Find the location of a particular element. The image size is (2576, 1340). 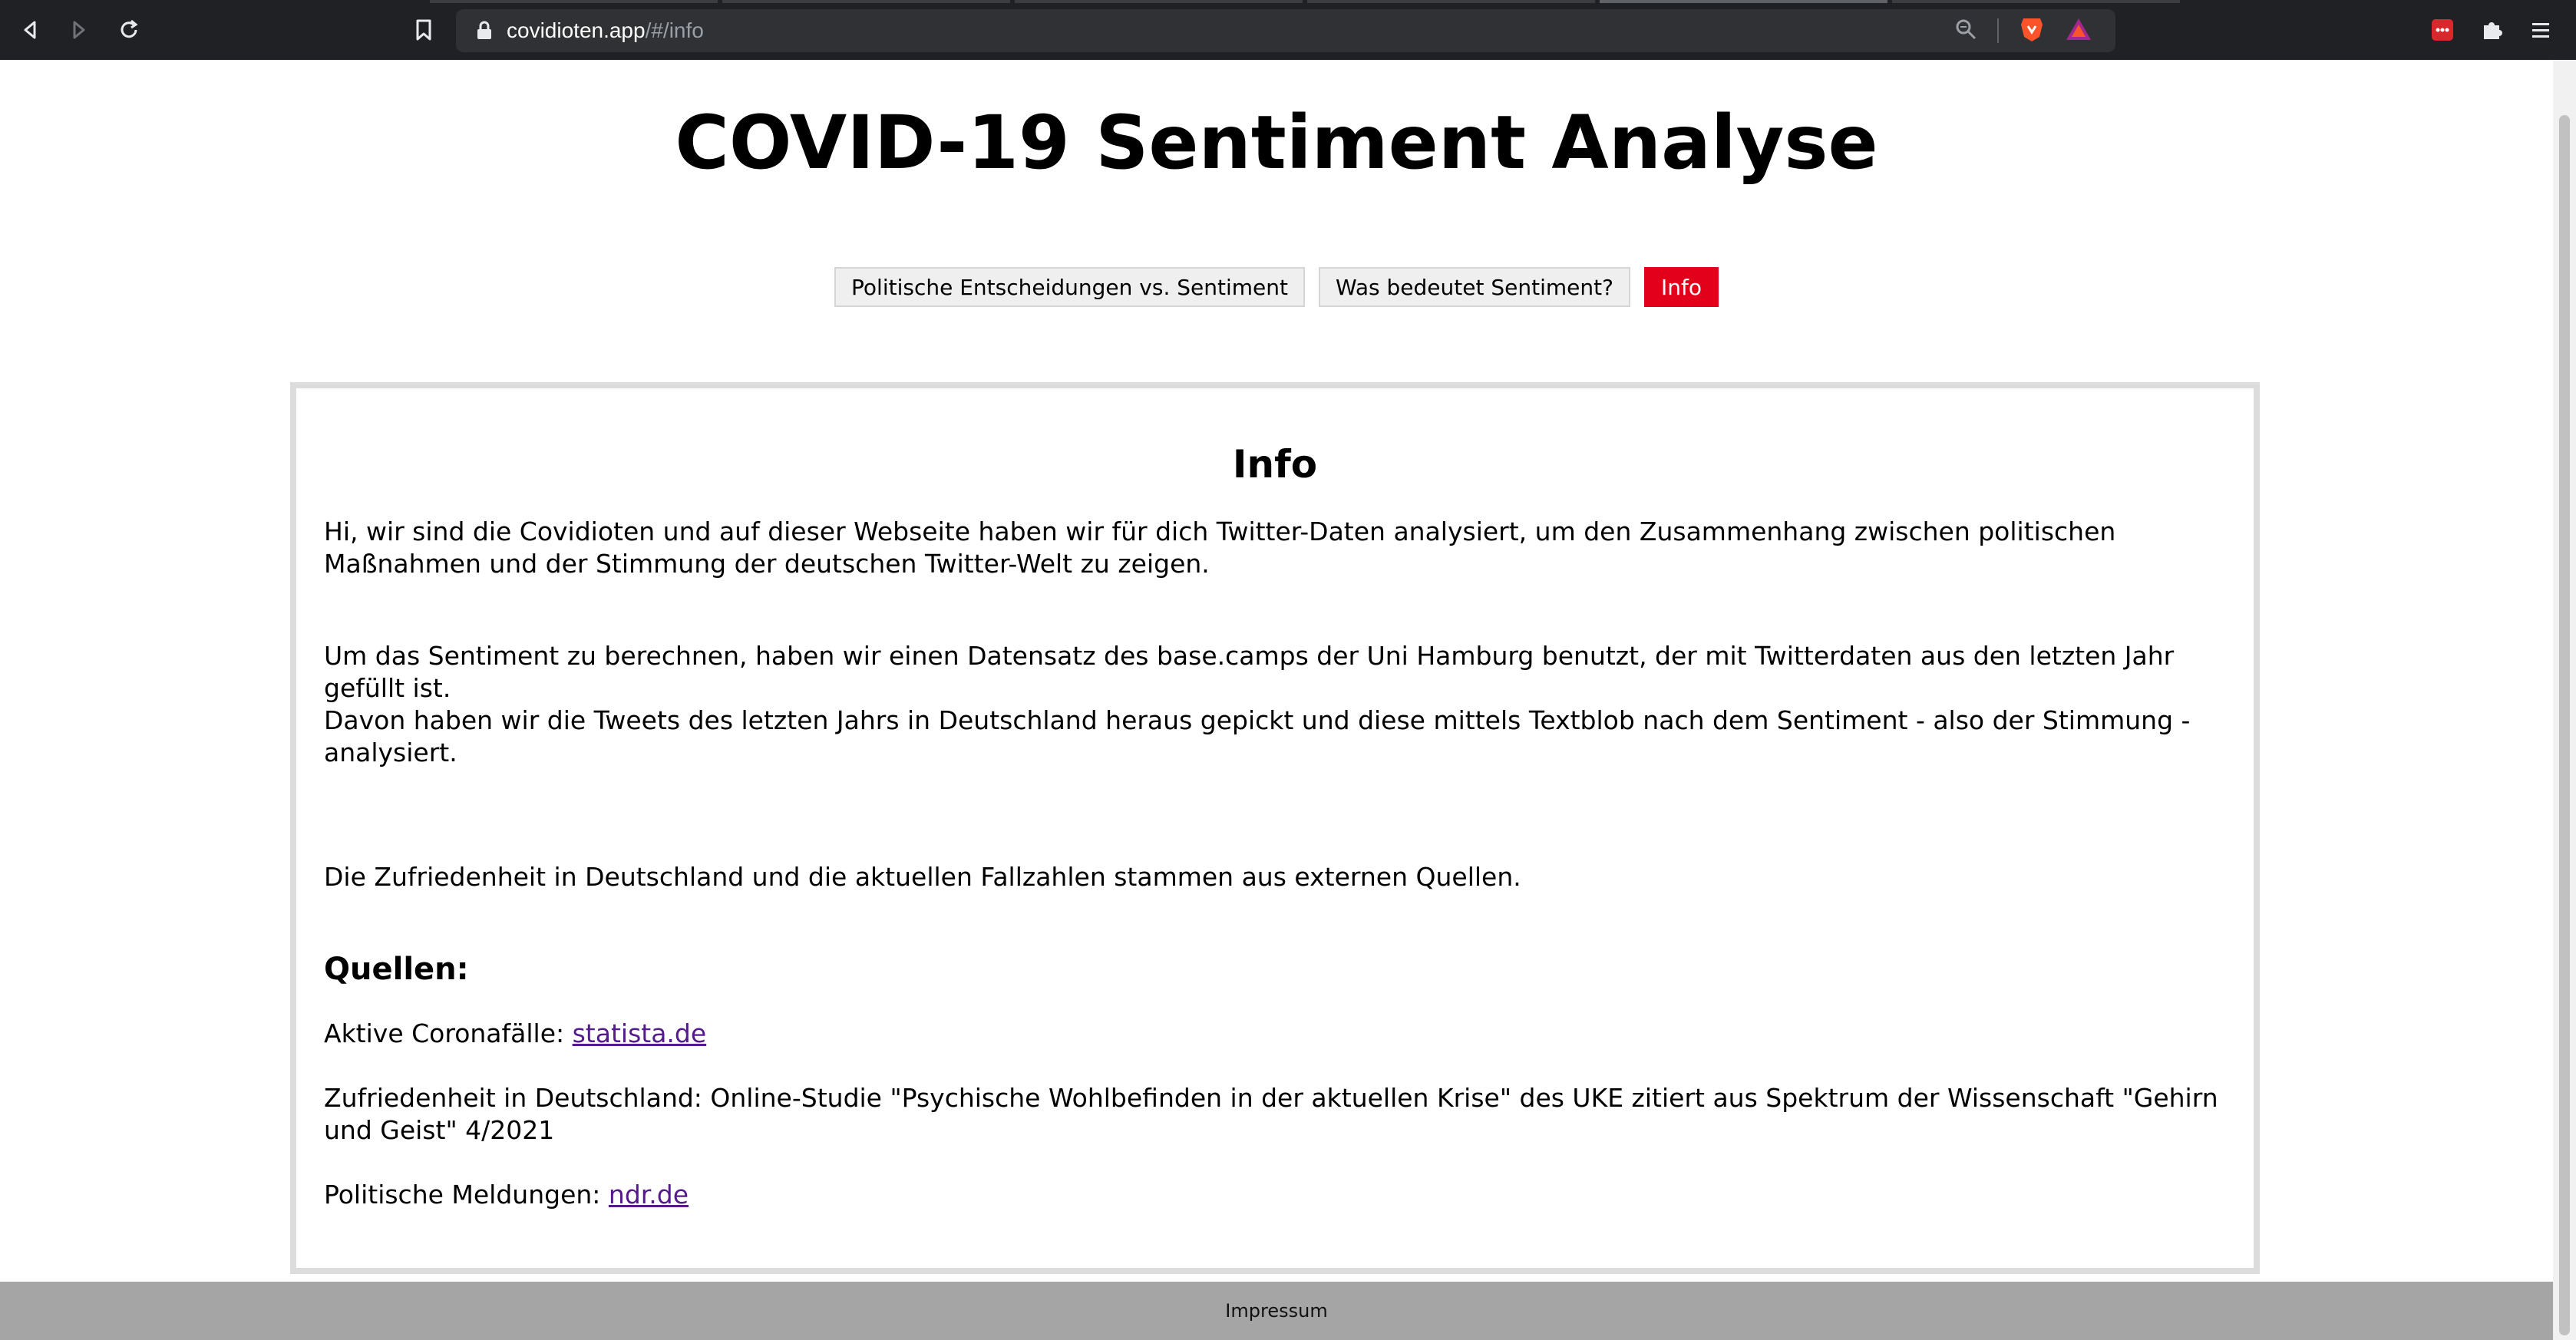

scrollbar is located at coordinates (2564, 700).